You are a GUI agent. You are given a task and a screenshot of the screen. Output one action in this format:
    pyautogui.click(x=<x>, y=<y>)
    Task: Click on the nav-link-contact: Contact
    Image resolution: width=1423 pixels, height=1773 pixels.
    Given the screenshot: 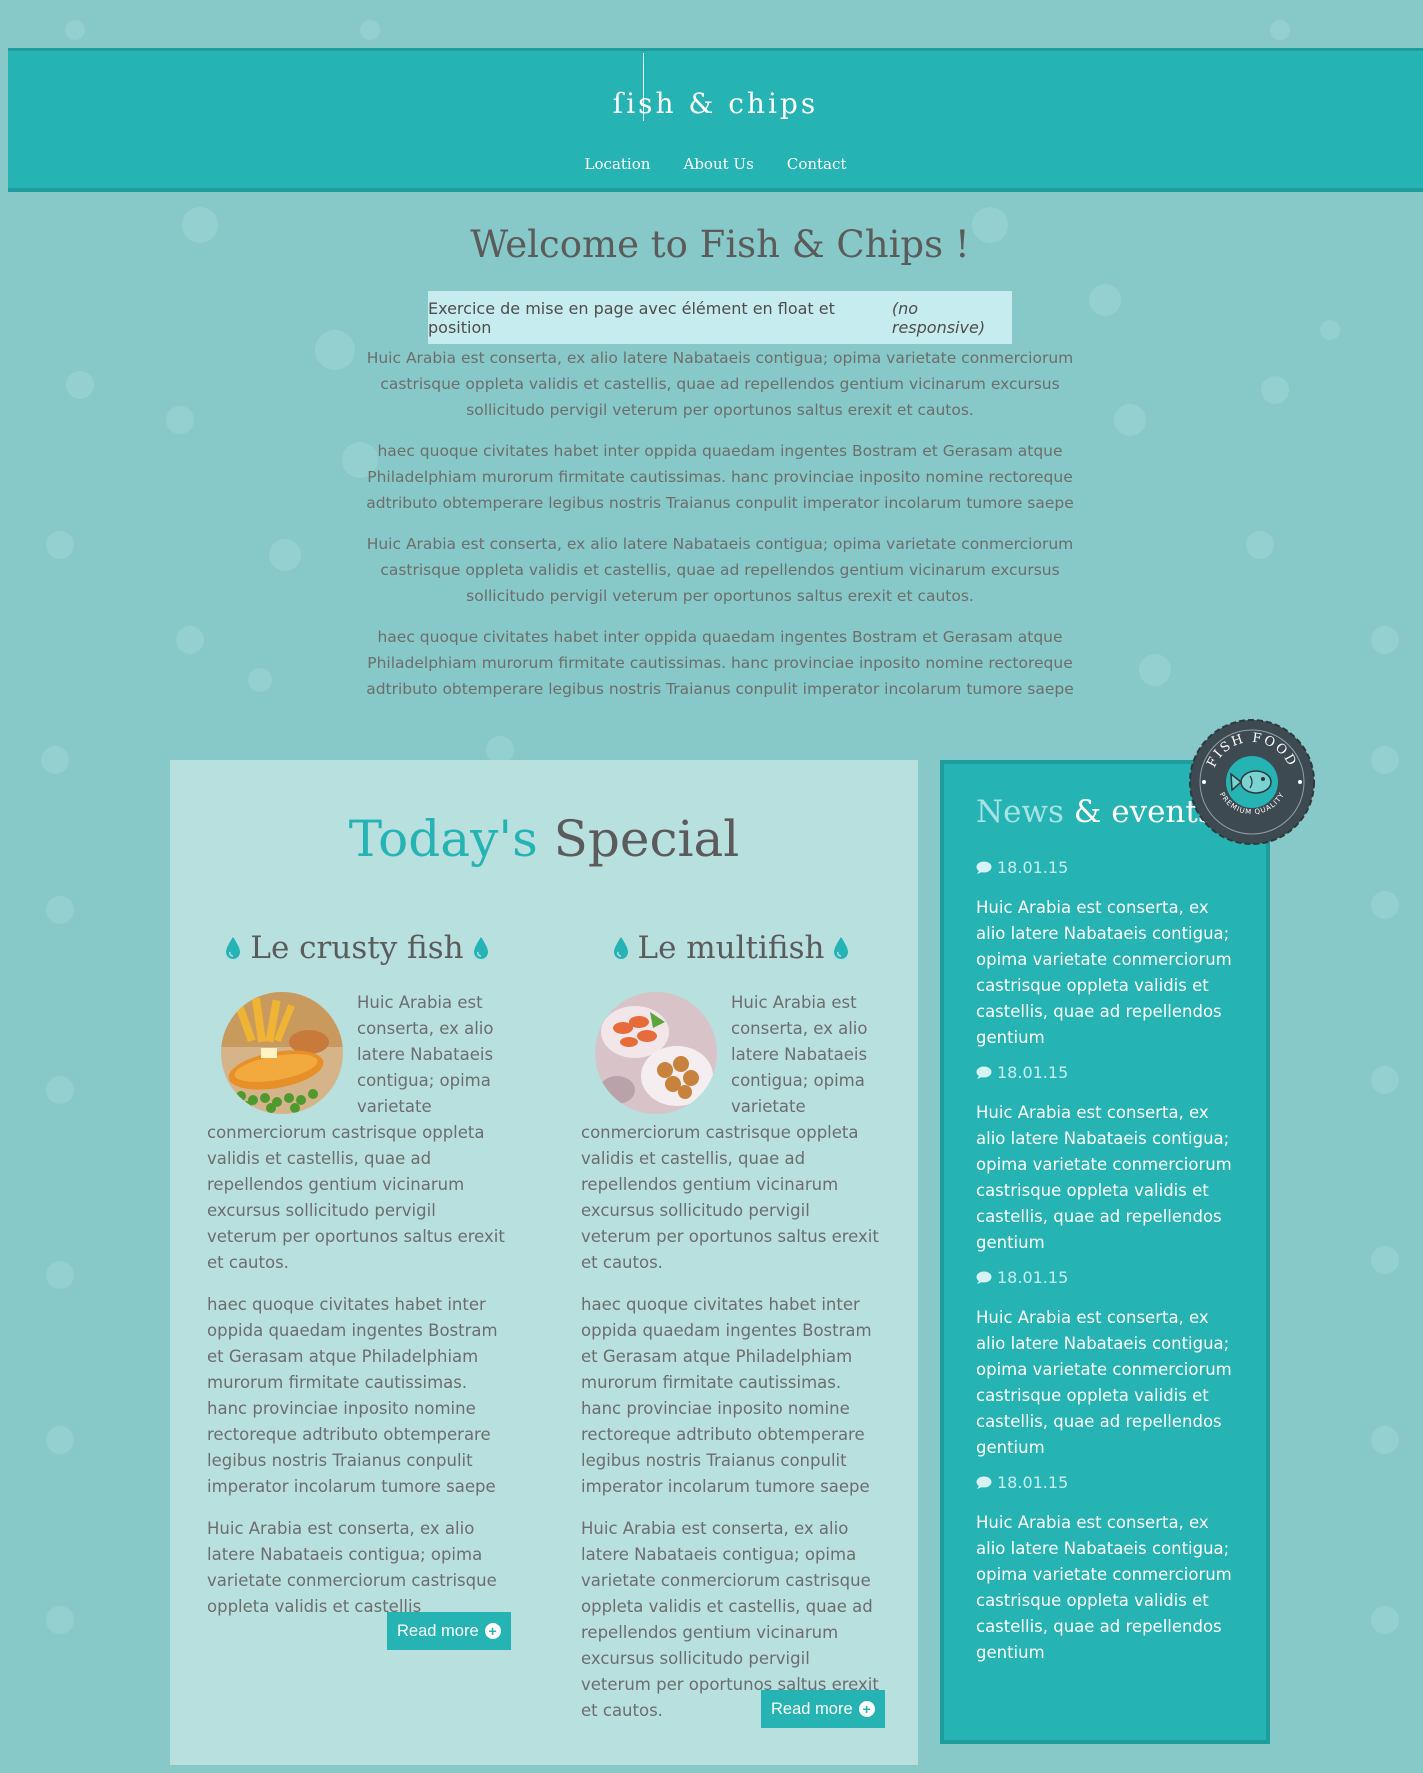 What is the action you would take?
    pyautogui.click(x=817, y=164)
    